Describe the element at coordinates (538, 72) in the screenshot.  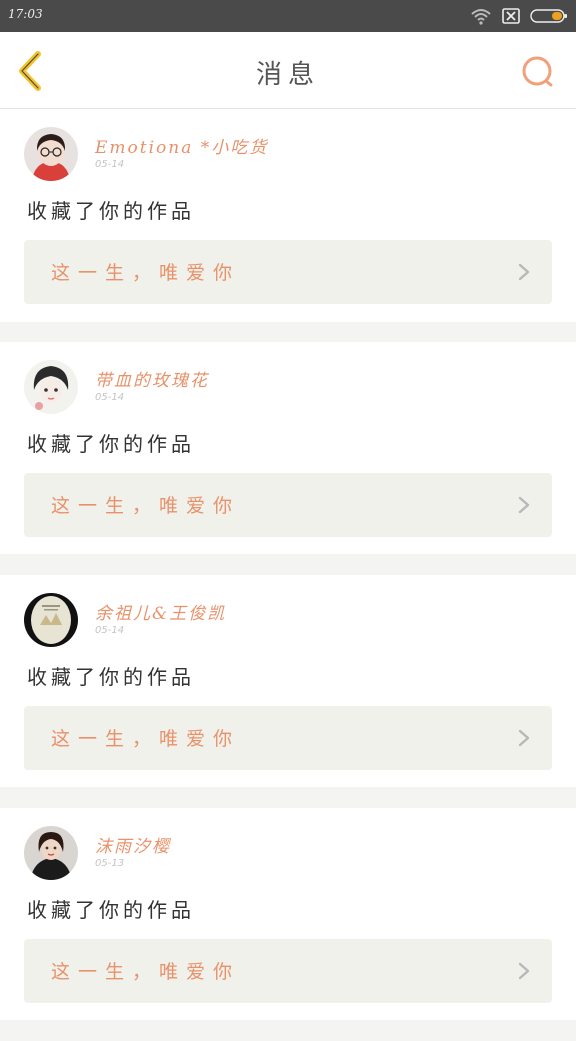
I see `search-icon` at that location.